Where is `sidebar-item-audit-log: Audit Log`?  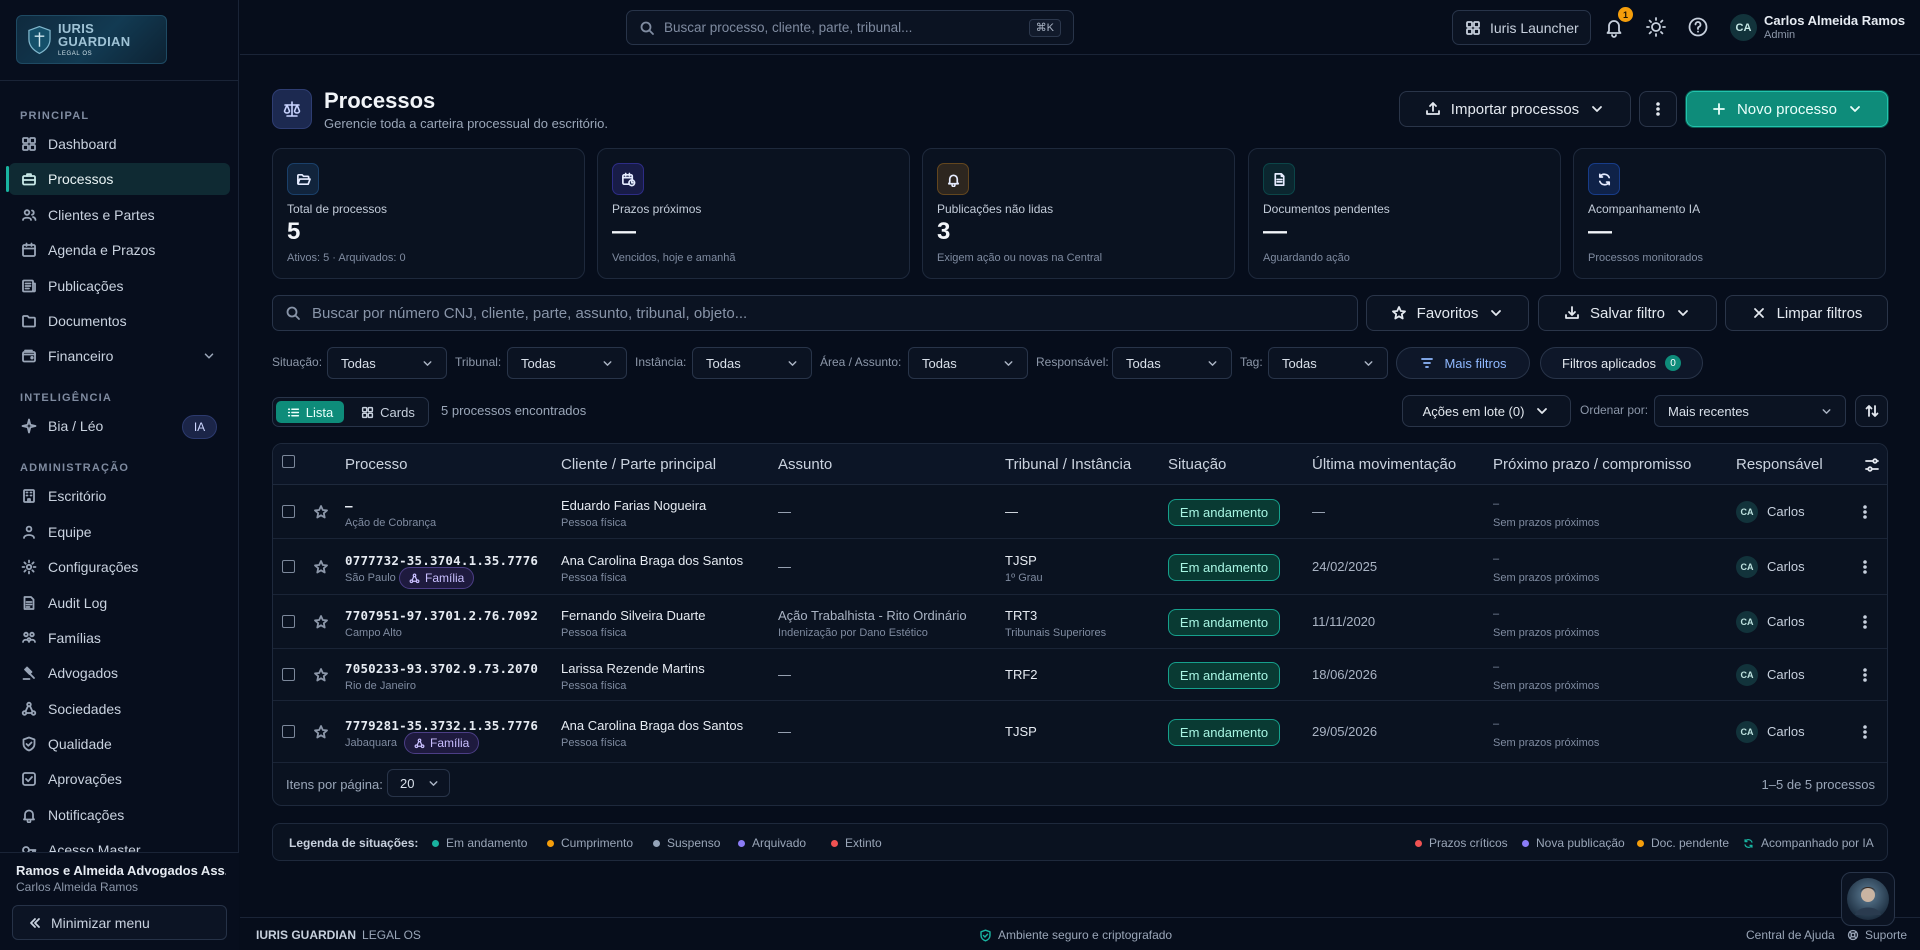
sidebar-item-audit-log: Audit Log is located at coordinates (119, 603).